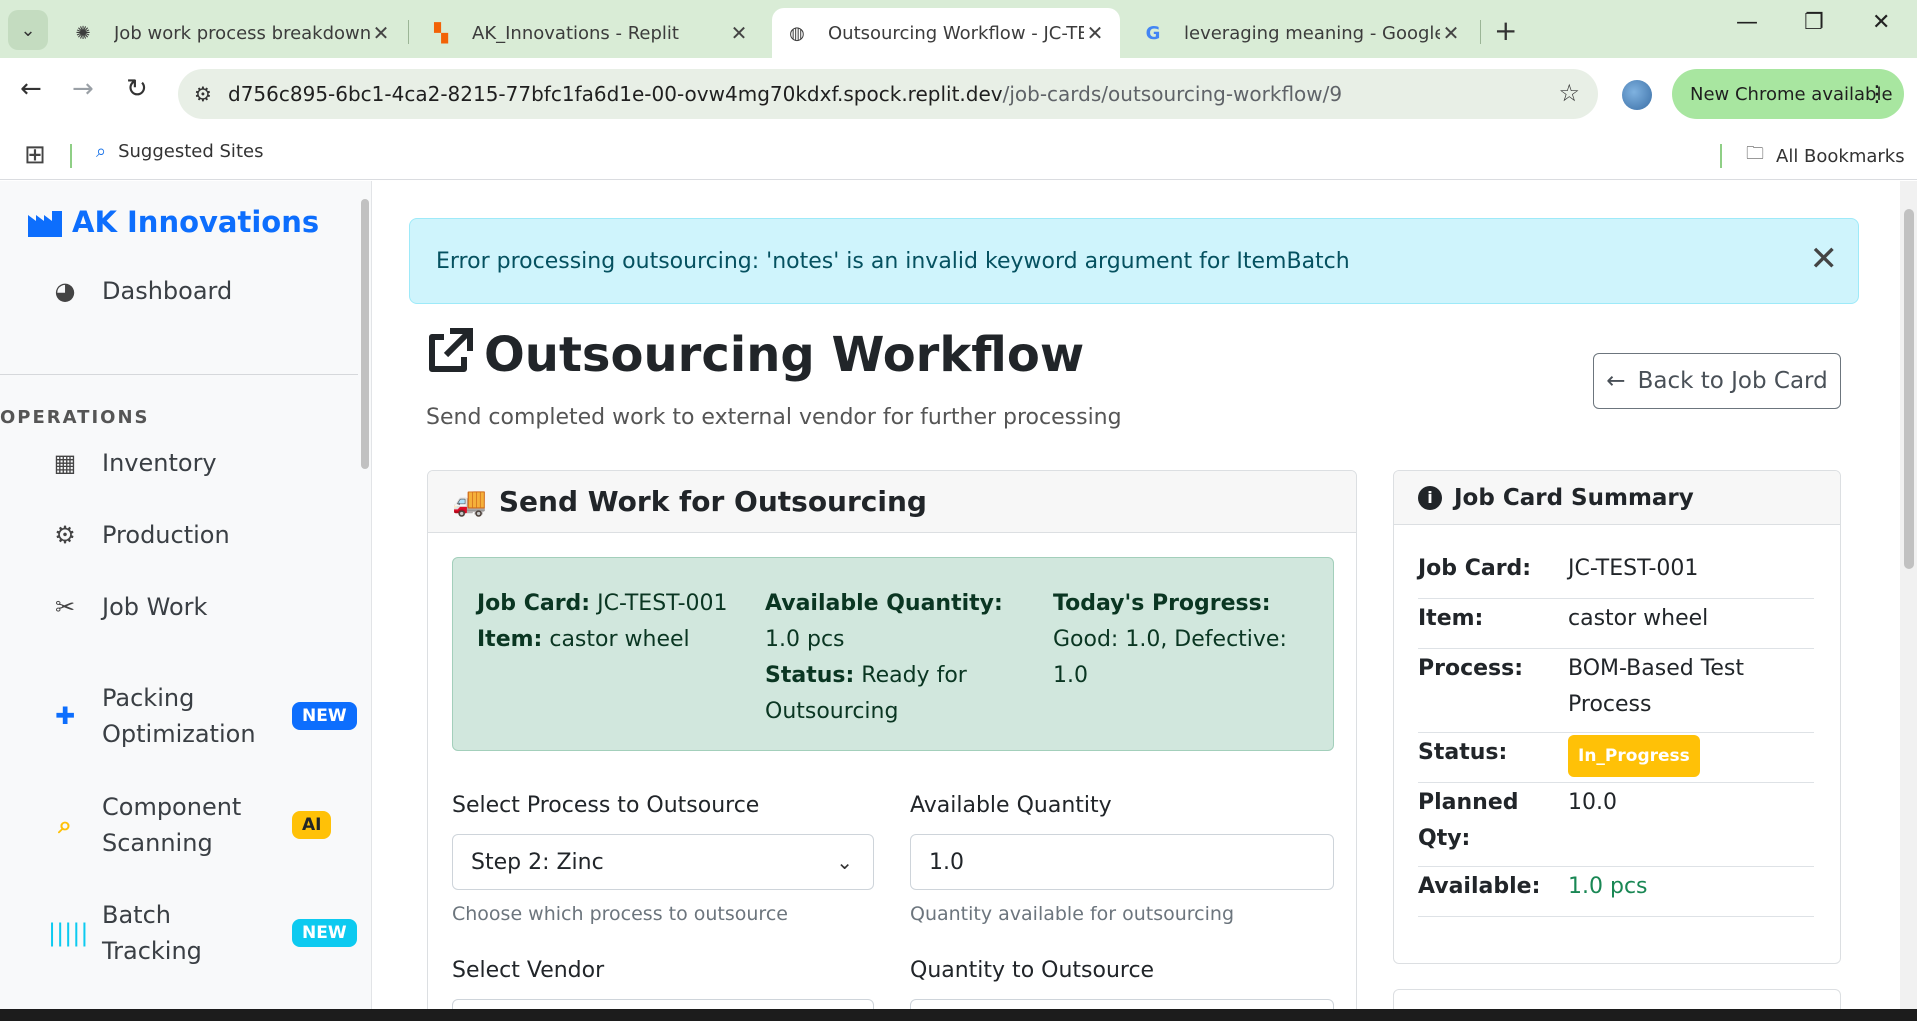  Describe the element at coordinates (166, 535) in the screenshot. I see `sidebar-item-label: Production` at that location.